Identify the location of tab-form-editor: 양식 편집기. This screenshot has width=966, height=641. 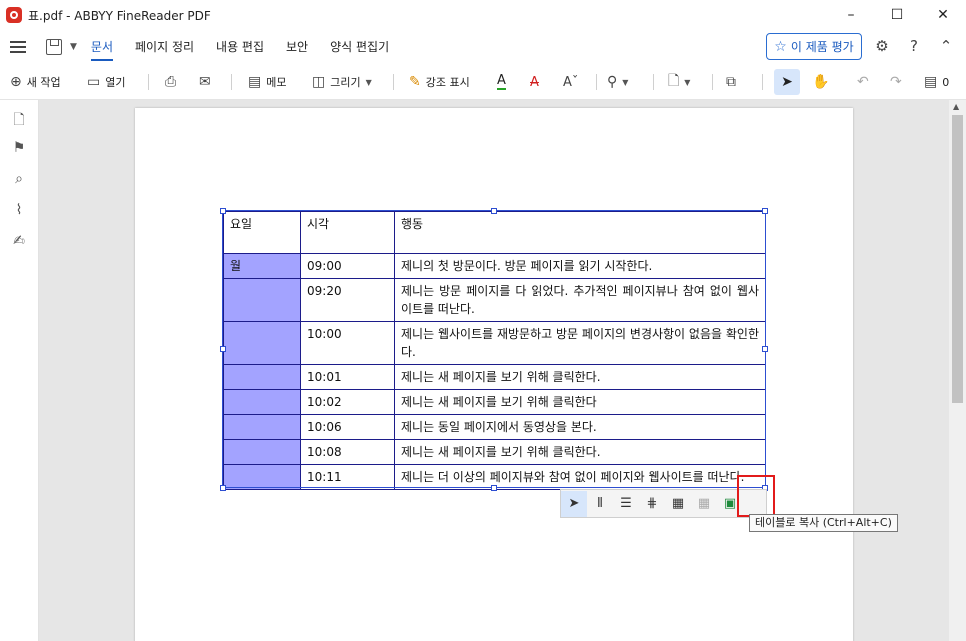
(359, 46).